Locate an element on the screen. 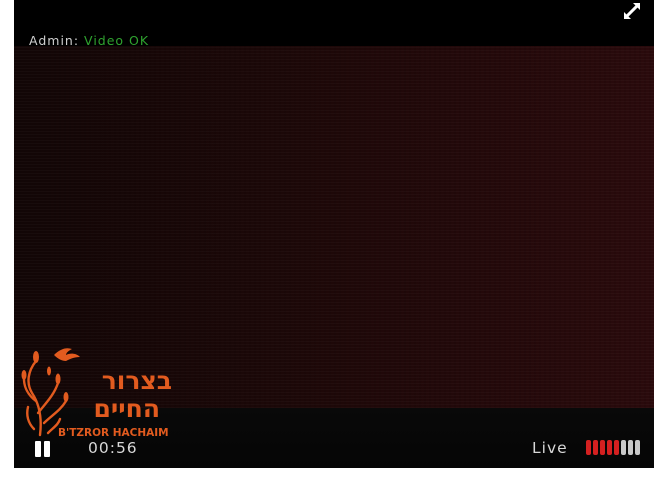 This screenshot has width=663, height=492. pause-button is located at coordinates (43, 450).